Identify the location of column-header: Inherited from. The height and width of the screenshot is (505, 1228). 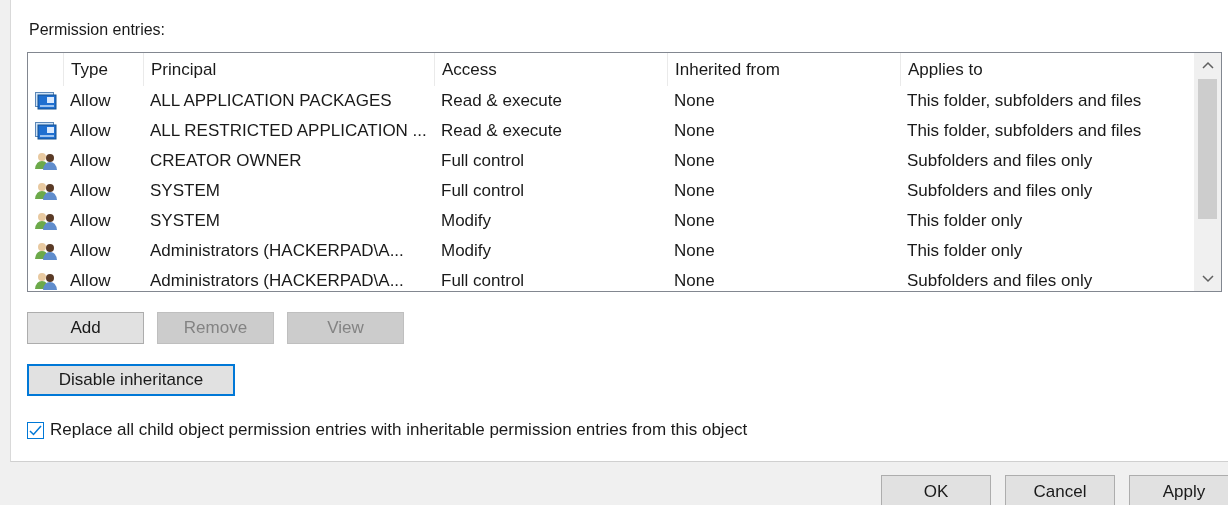
(783, 69).